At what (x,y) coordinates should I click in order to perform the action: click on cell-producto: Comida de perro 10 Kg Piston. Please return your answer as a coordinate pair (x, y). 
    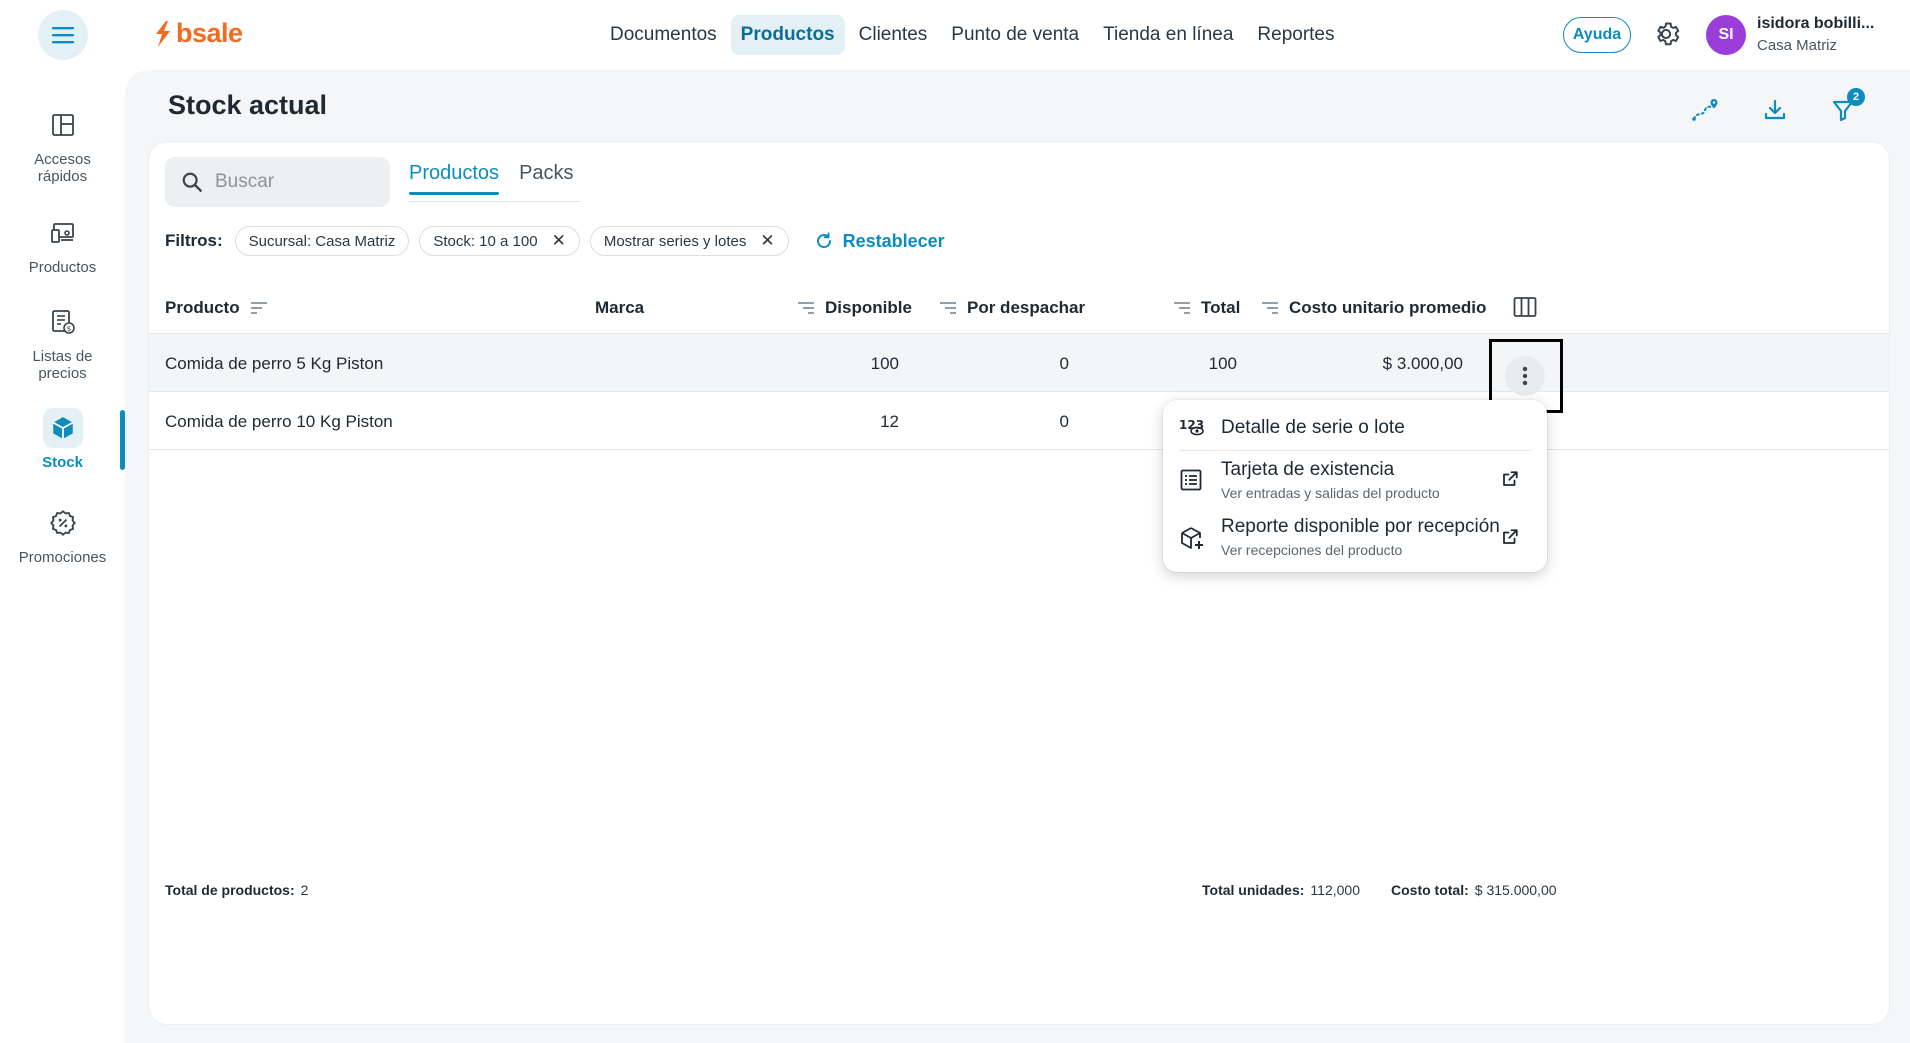
    Looking at the image, I should click on (279, 421).